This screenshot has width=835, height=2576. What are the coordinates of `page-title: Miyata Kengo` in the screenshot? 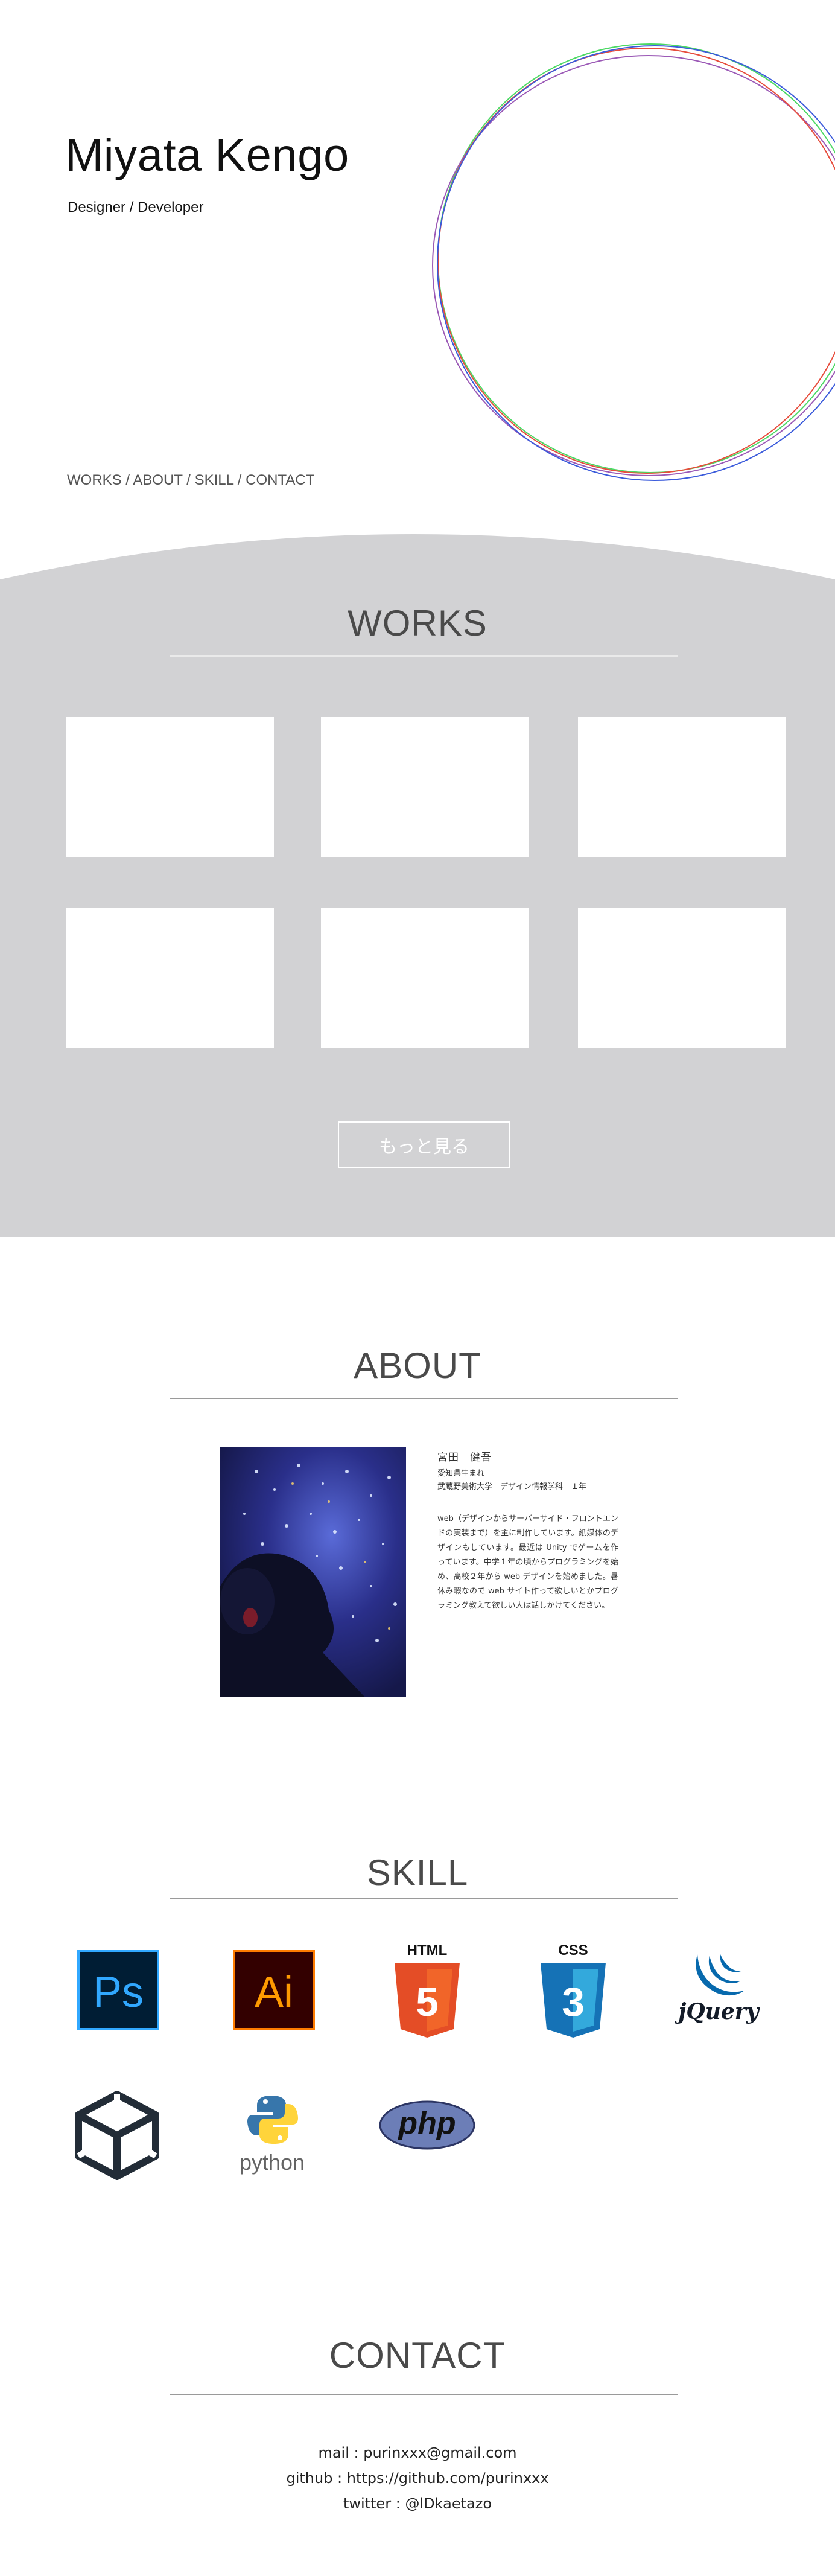 It's located at (207, 155).